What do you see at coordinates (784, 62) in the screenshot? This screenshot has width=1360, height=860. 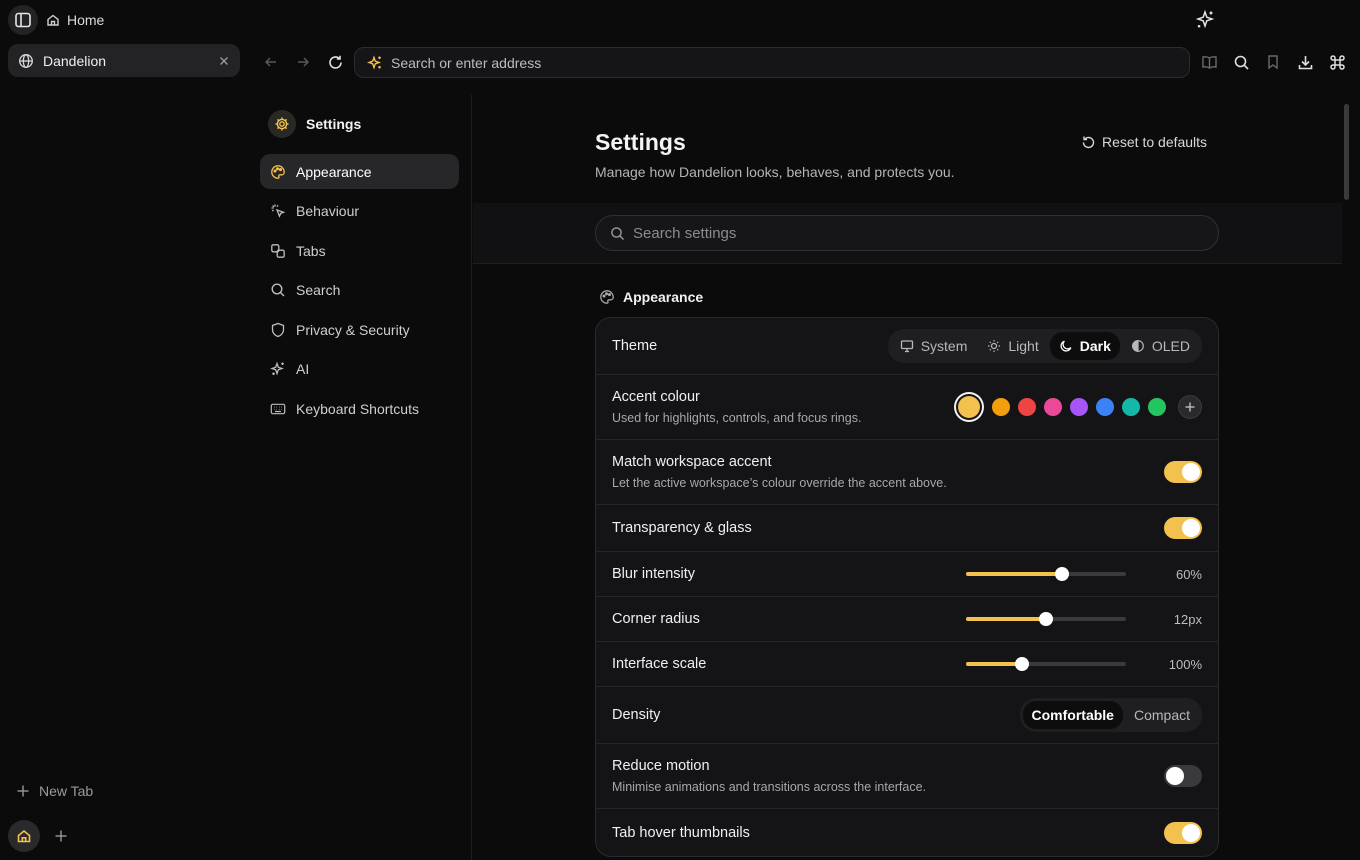 I see `address-input` at bounding box center [784, 62].